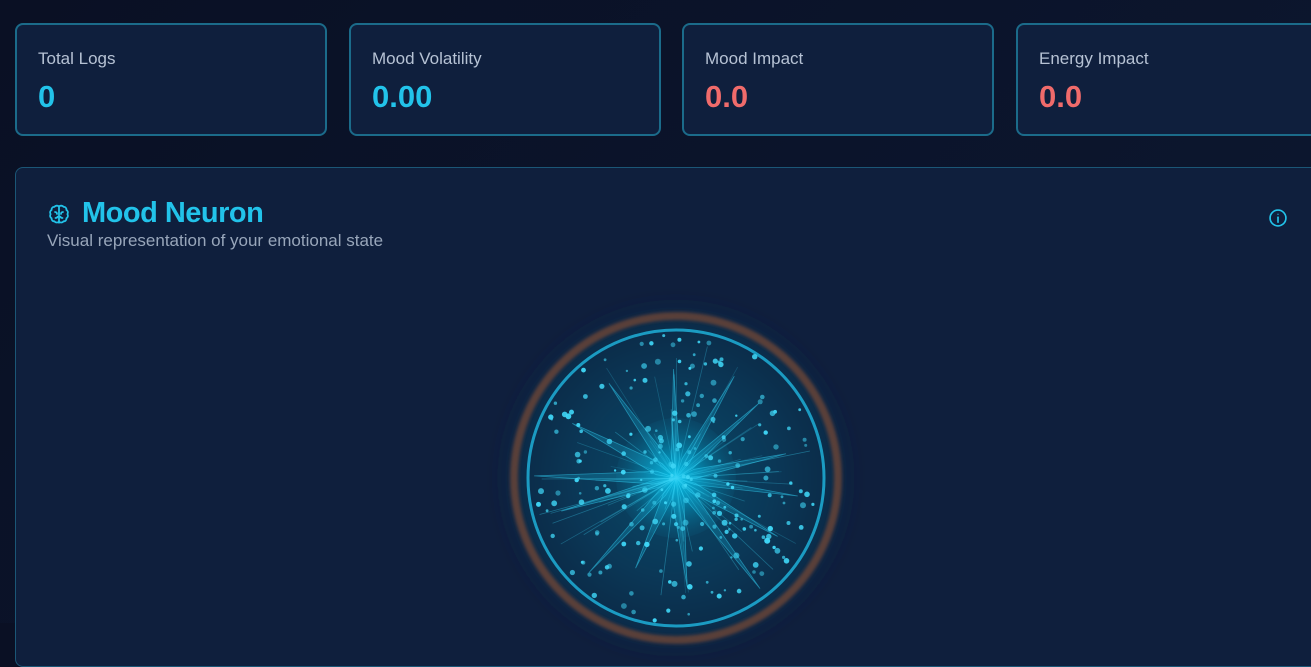 The height and width of the screenshot is (667, 1311). Describe the element at coordinates (726, 97) in the screenshot. I see `stat-value: 0.0` at that location.